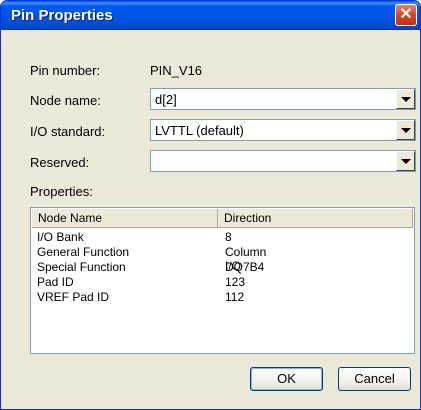  I want to click on io-standard-label: I/O standard:, so click(68, 131).